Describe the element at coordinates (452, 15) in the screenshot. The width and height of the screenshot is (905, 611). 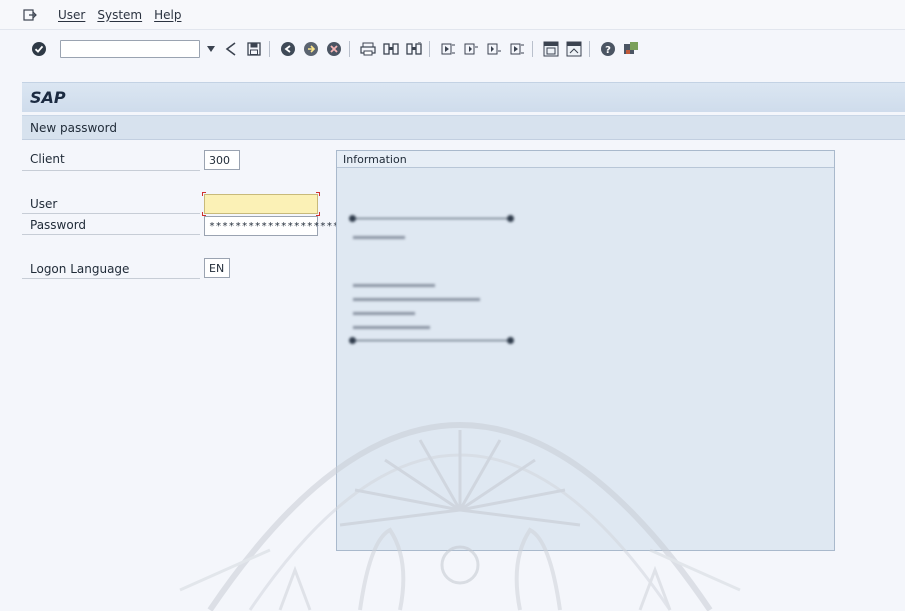
I see `menu-bar: User System Help` at that location.